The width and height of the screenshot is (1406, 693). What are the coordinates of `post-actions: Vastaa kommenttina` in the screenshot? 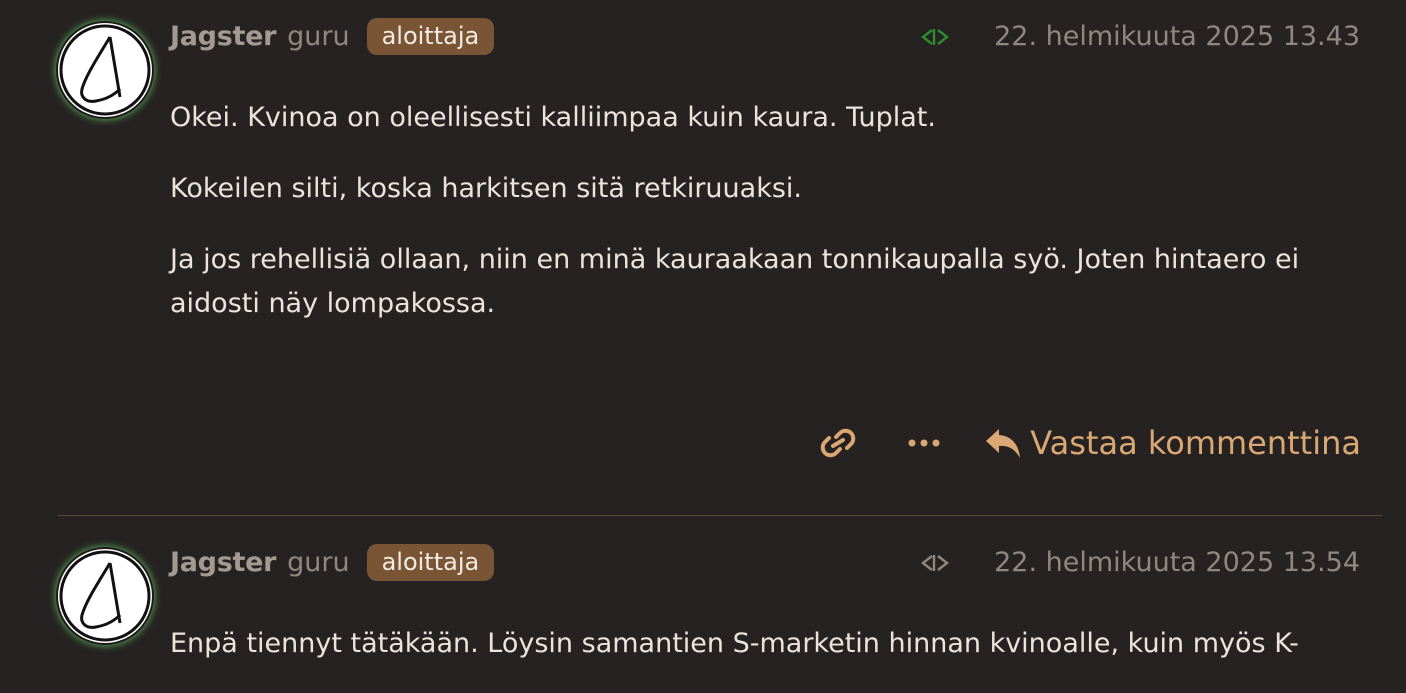 It's located at (703, 443).